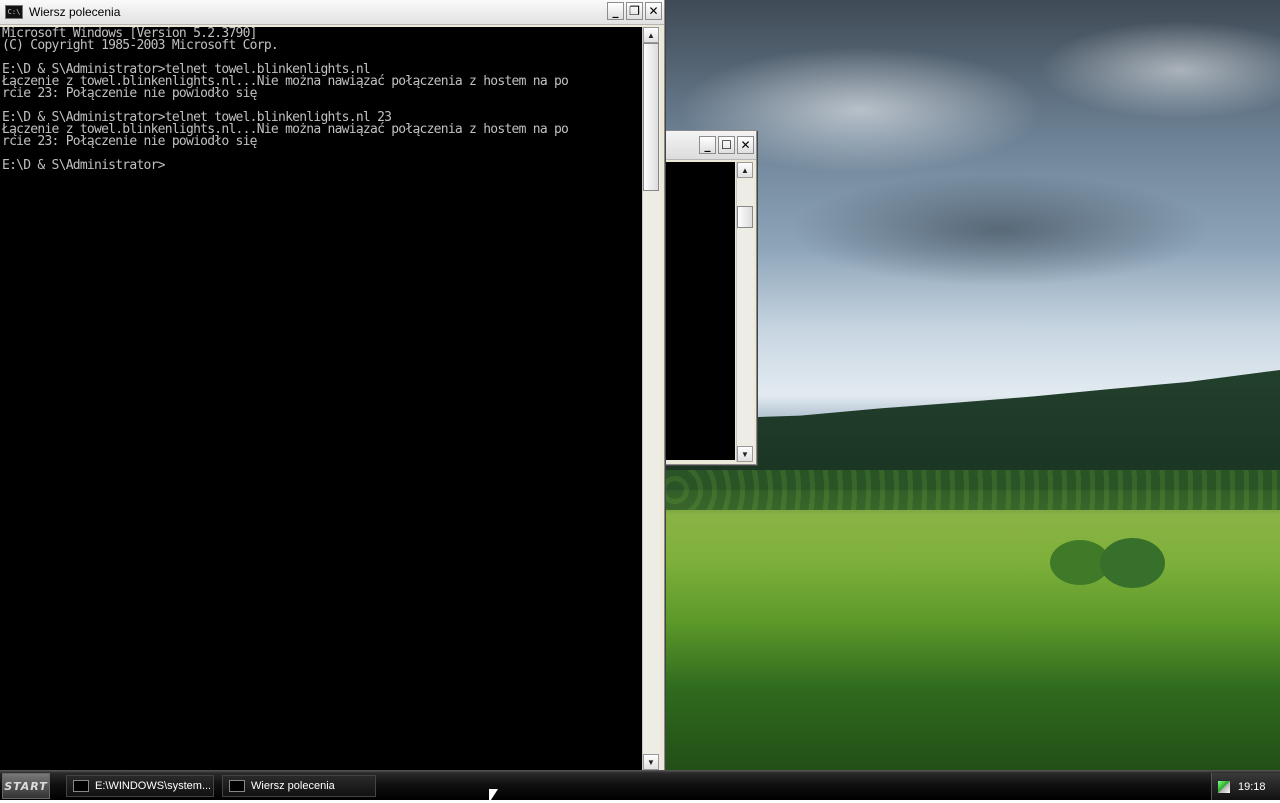 The height and width of the screenshot is (803, 1280). What do you see at coordinates (1224, 786) in the screenshot?
I see `network-icon` at bounding box center [1224, 786].